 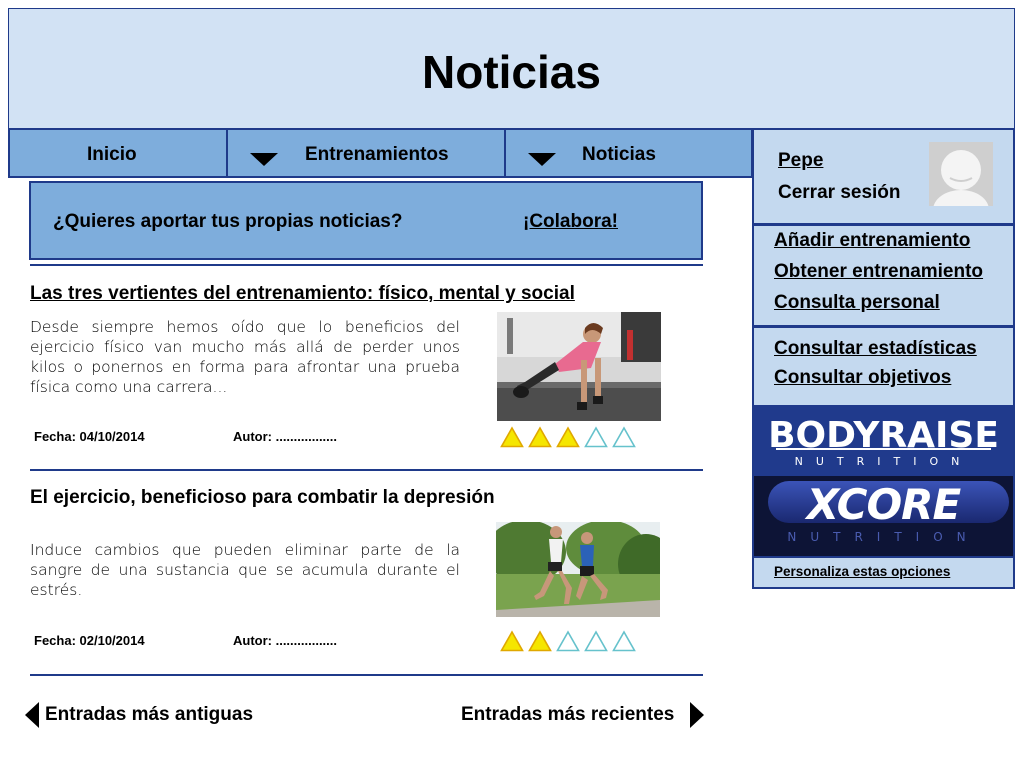 What do you see at coordinates (878, 272) in the screenshot?
I see `sidebar-item-get-training: Obtener entrenamiento` at bounding box center [878, 272].